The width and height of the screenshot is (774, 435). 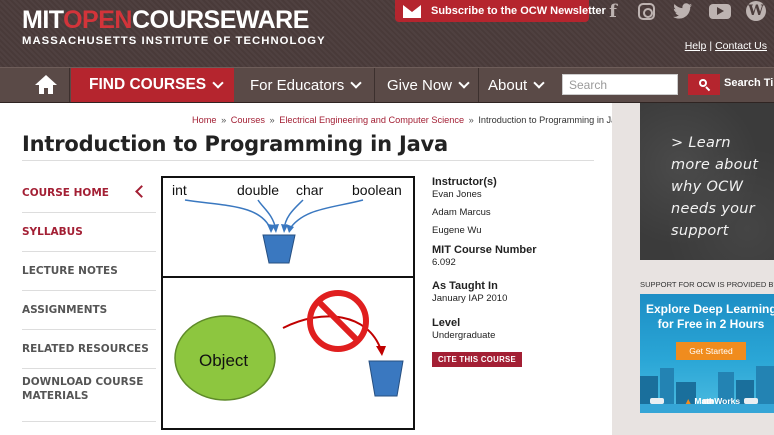 What do you see at coordinates (289, 300) in the screenshot?
I see `course-image-graphic` at bounding box center [289, 300].